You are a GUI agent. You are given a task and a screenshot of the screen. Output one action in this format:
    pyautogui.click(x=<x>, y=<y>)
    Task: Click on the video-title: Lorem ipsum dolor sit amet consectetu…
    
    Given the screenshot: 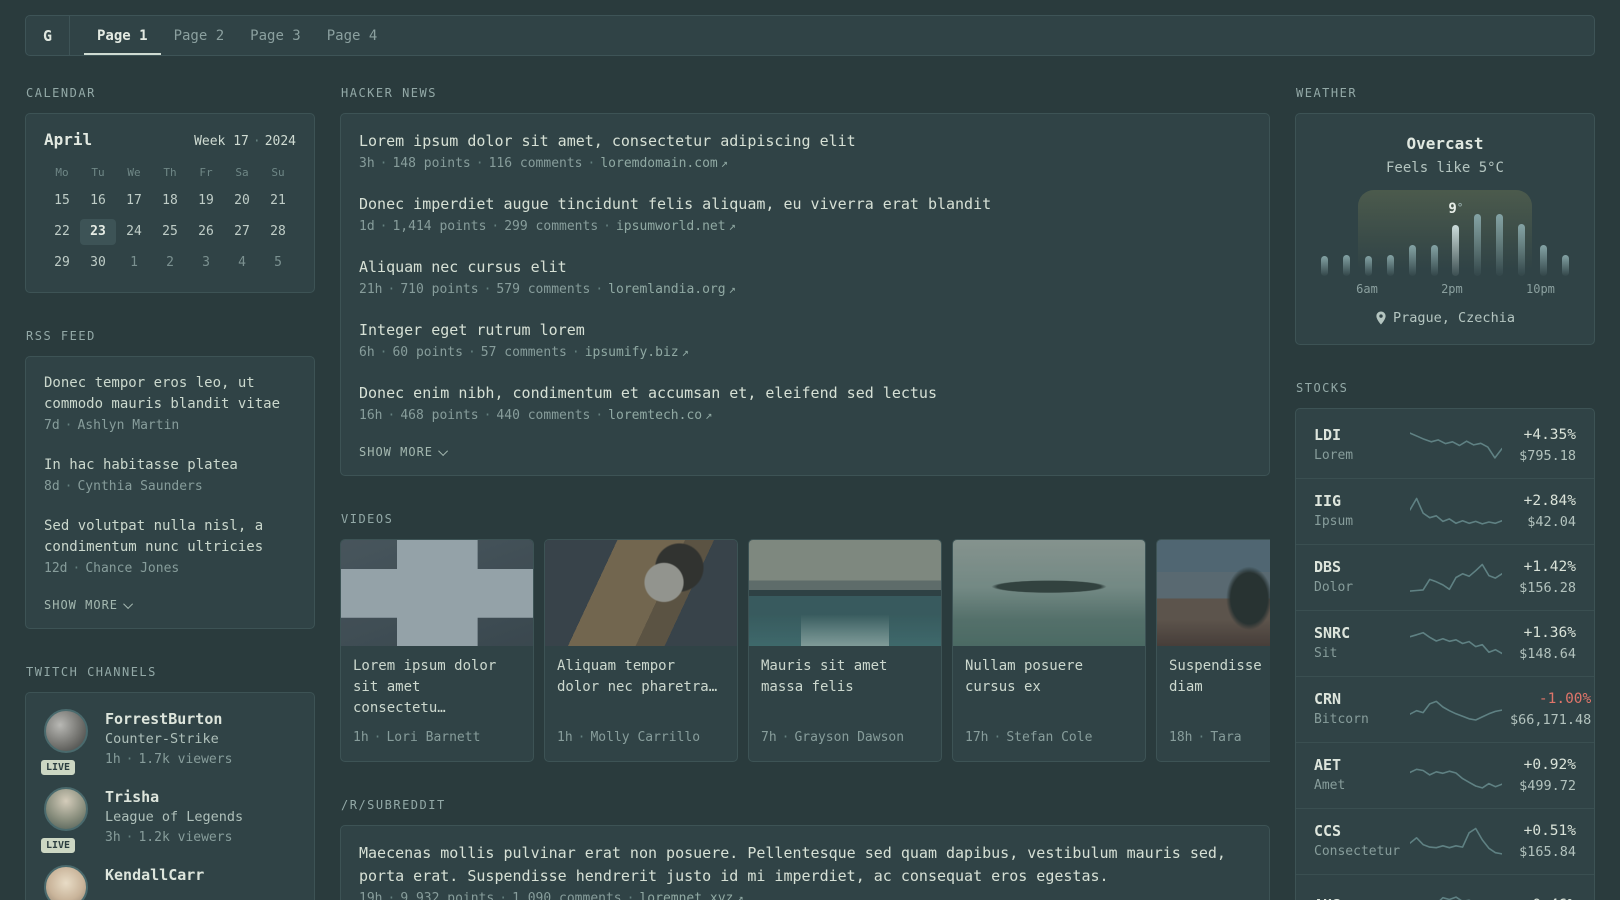 What is the action you would take?
    pyautogui.click(x=437, y=687)
    